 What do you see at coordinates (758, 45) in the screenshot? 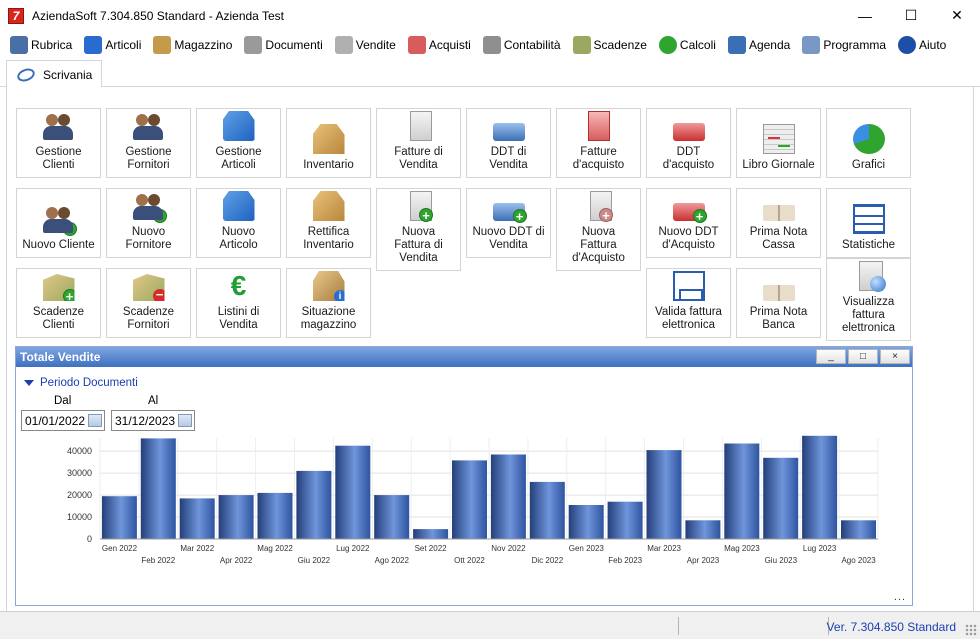
I see `menu-agenda: Agenda` at bounding box center [758, 45].